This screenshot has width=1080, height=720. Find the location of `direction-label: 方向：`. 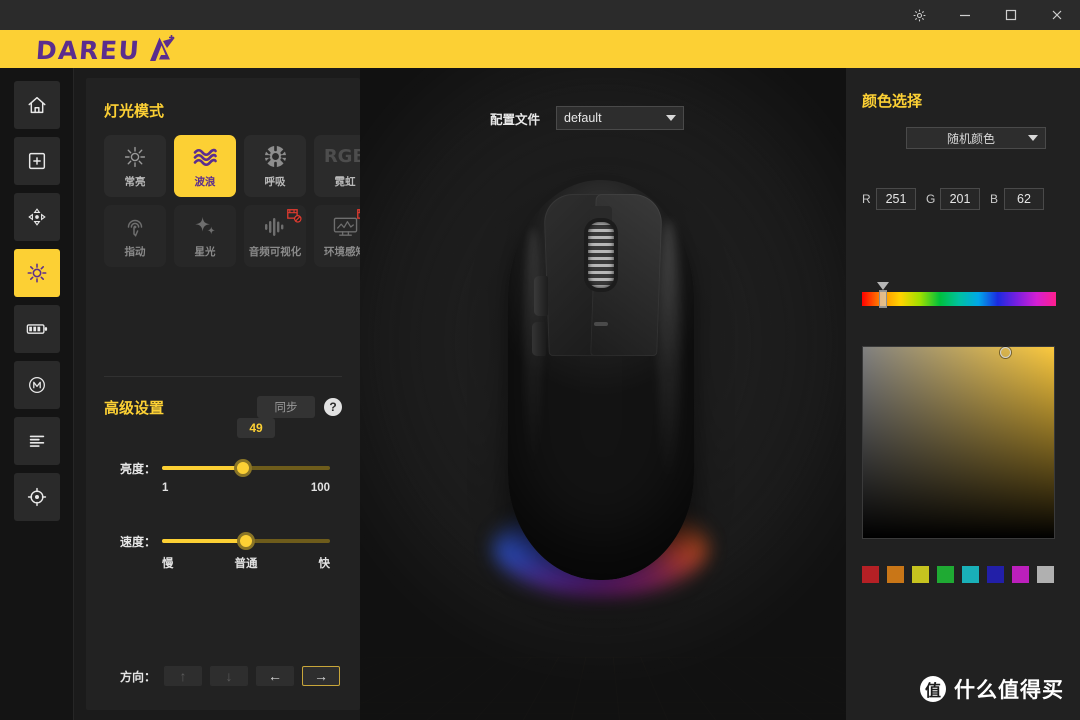

direction-label: 方向： is located at coordinates (137, 676).